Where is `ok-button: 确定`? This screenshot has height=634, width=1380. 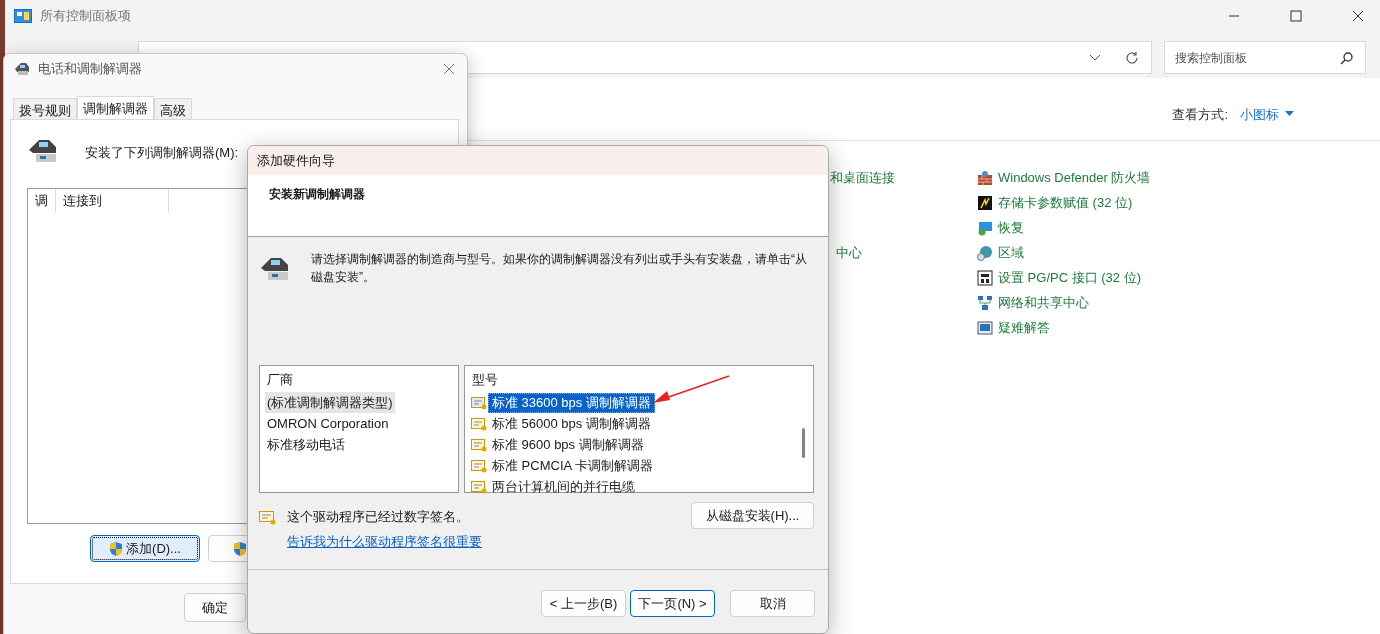 ok-button: 确定 is located at coordinates (215, 607).